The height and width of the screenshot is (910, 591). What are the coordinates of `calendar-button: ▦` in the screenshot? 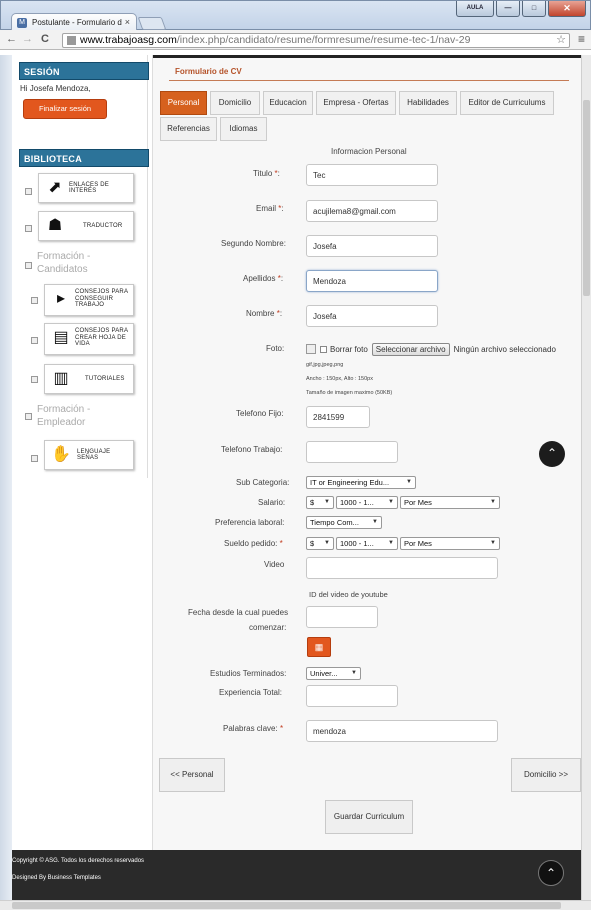 It's located at (319, 647).